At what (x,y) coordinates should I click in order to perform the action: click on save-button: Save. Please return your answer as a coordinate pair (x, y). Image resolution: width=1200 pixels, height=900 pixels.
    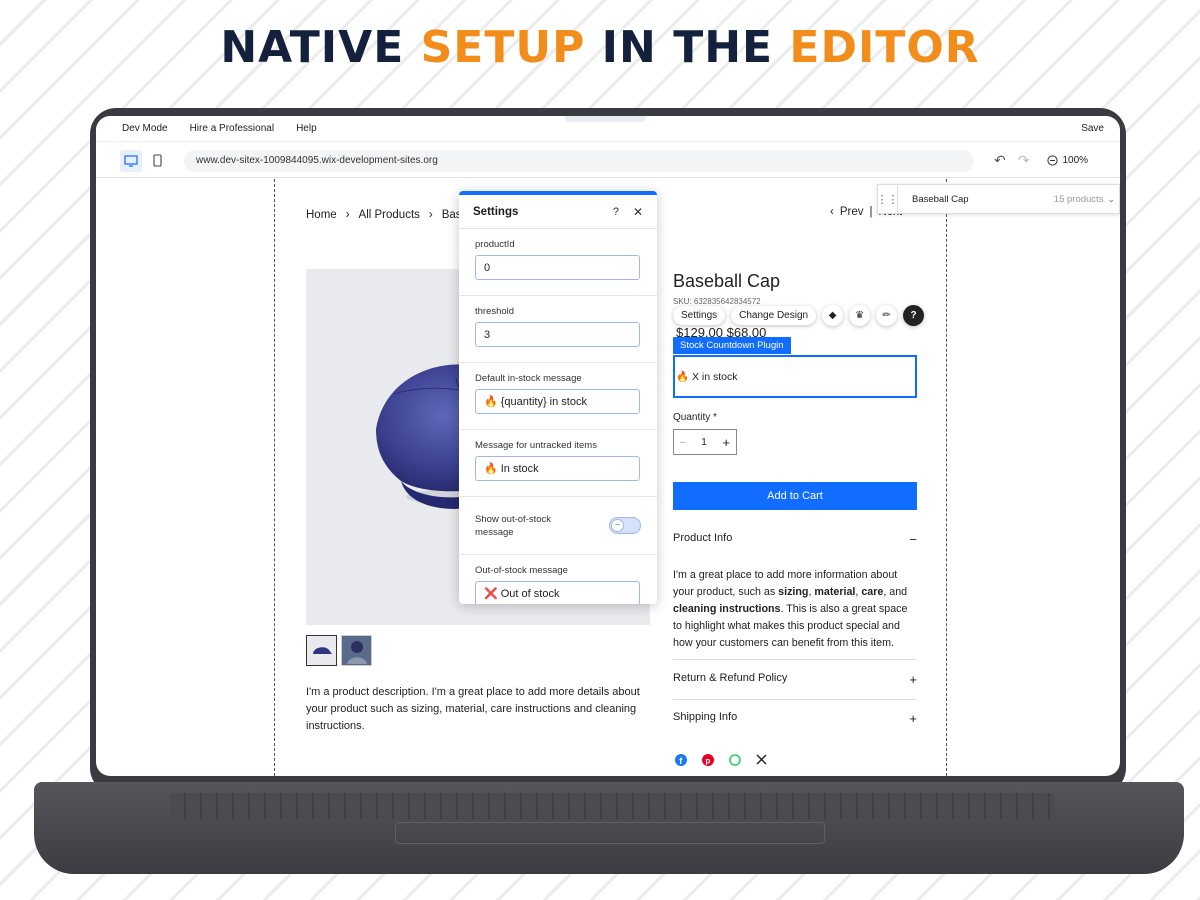
    Looking at the image, I should click on (1092, 128).